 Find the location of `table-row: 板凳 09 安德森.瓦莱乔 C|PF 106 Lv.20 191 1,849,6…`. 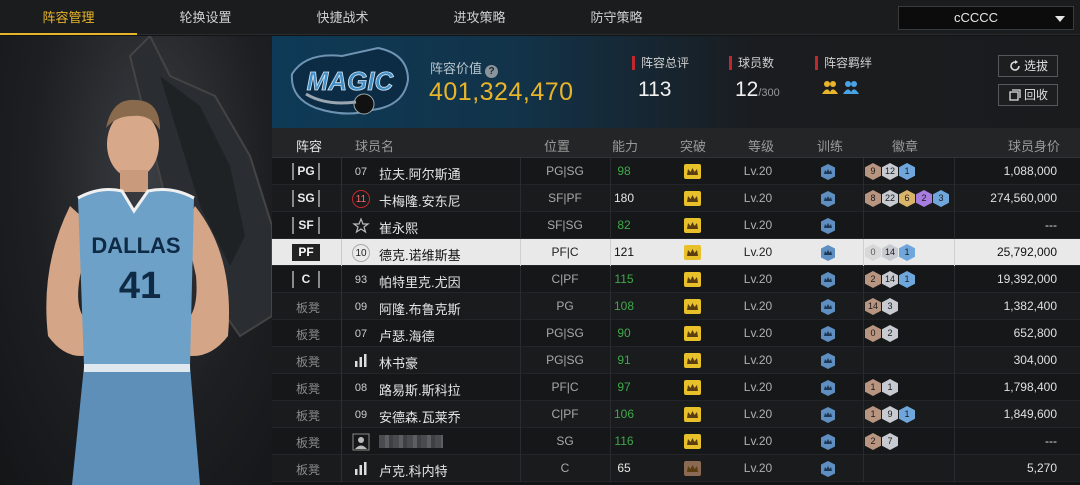

table-row: 板凳 09 安德森.瓦莱乔 C|PF 106 Lv.20 191 1,849,6… is located at coordinates (676, 414).